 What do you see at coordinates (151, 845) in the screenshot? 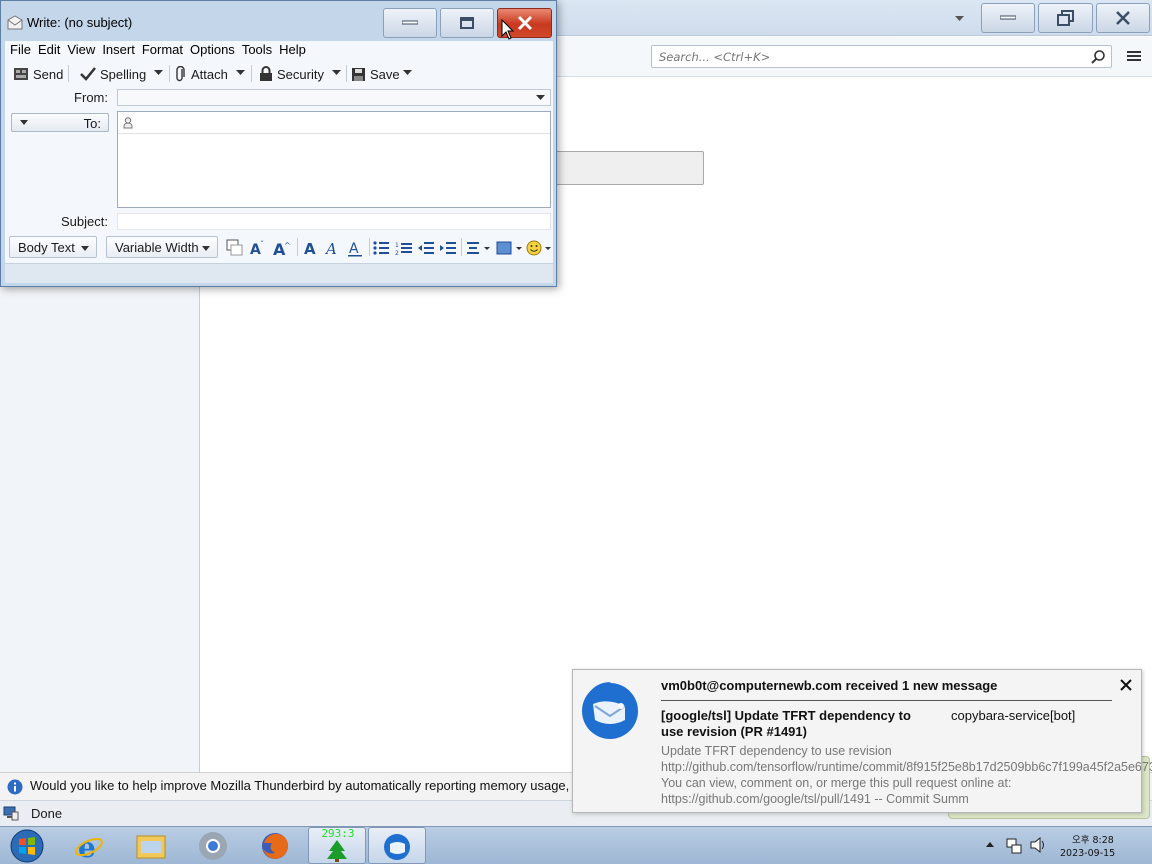
I see `taskbar-file-explorer` at bounding box center [151, 845].